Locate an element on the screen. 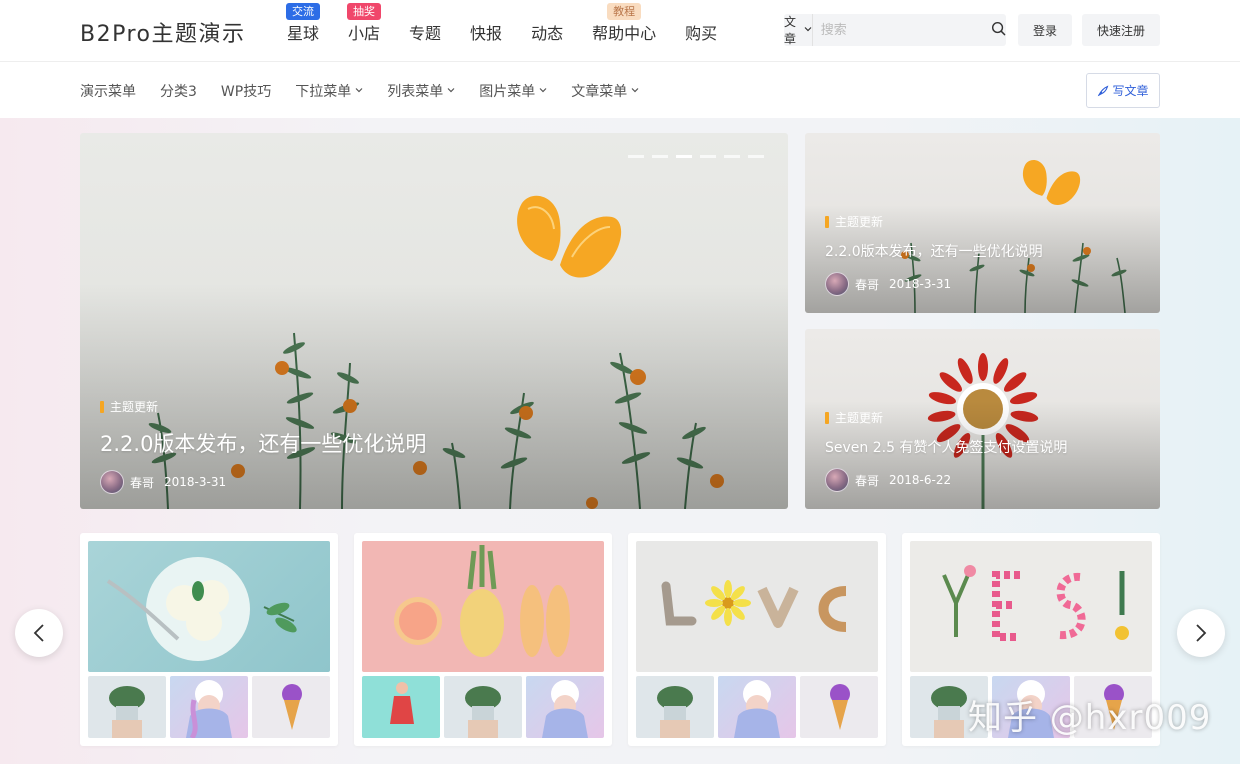  subnav-item-image-menu: 图片菜单 is located at coordinates (513, 91).